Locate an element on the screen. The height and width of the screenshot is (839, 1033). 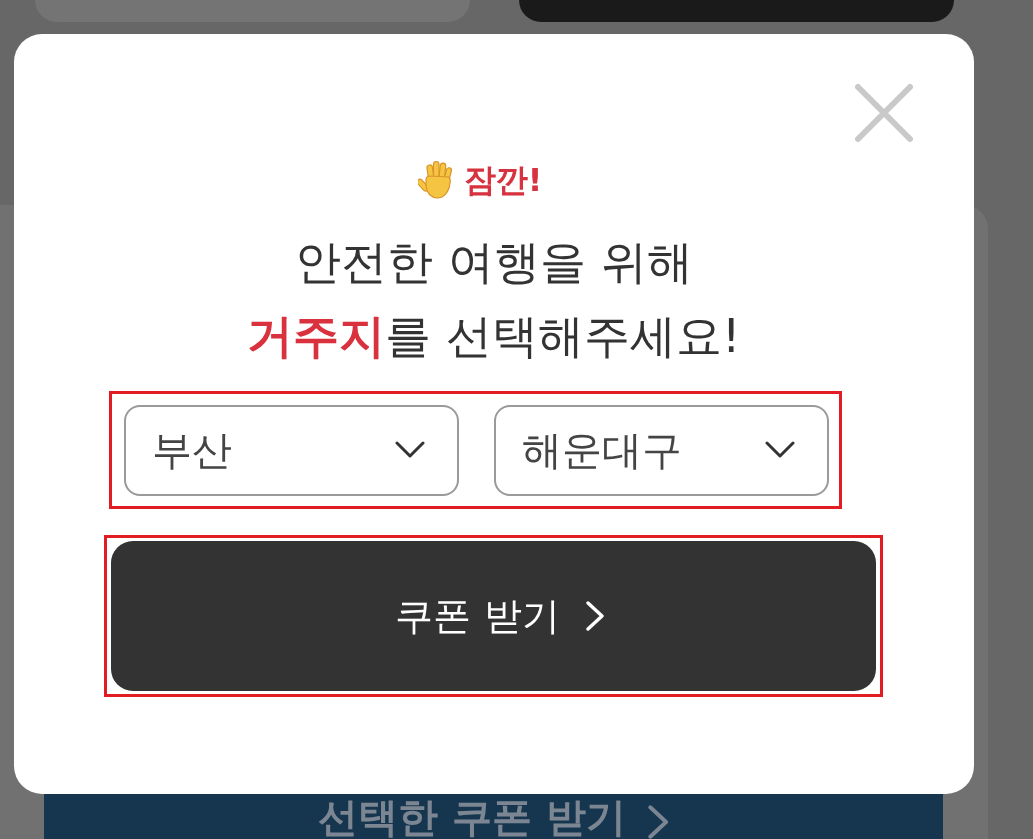
dialog-headline: 안전한 여행을 위해 거주지를 선택해주세요! is located at coordinates (494, 299).